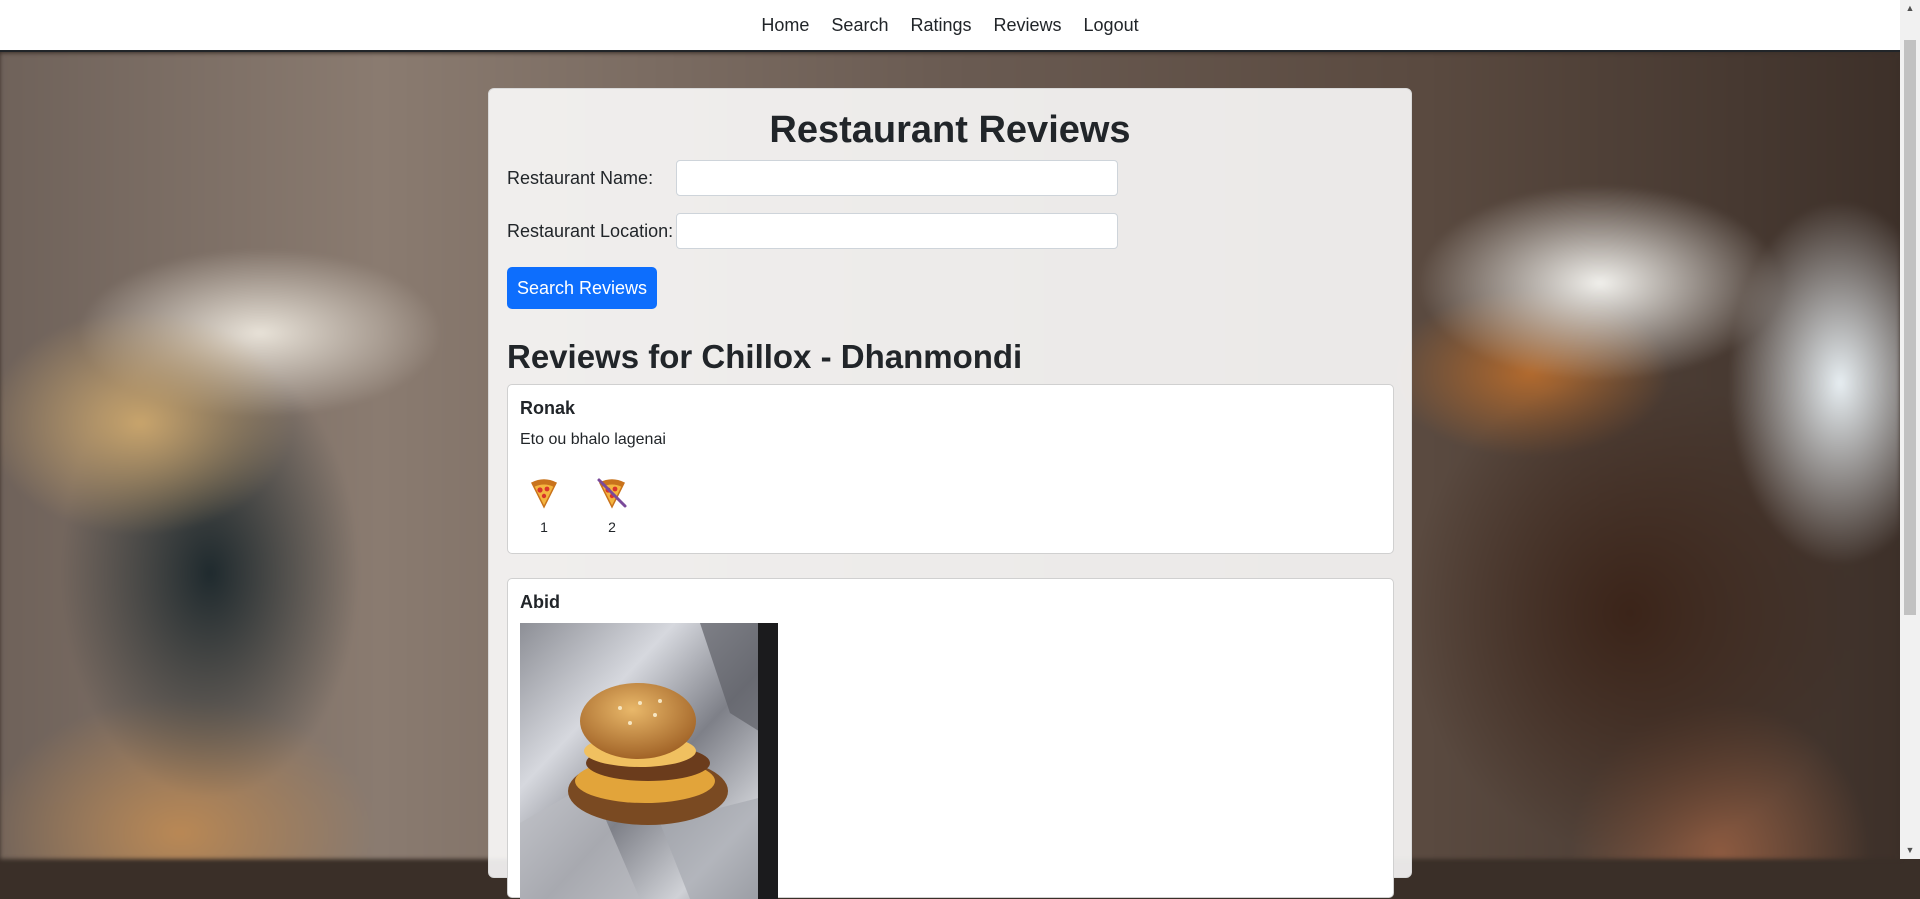 Image resolution: width=1920 pixels, height=899 pixels. Describe the element at coordinates (950, 130) in the screenshot. I see `page-title: Restaurant Reviews` at that location.